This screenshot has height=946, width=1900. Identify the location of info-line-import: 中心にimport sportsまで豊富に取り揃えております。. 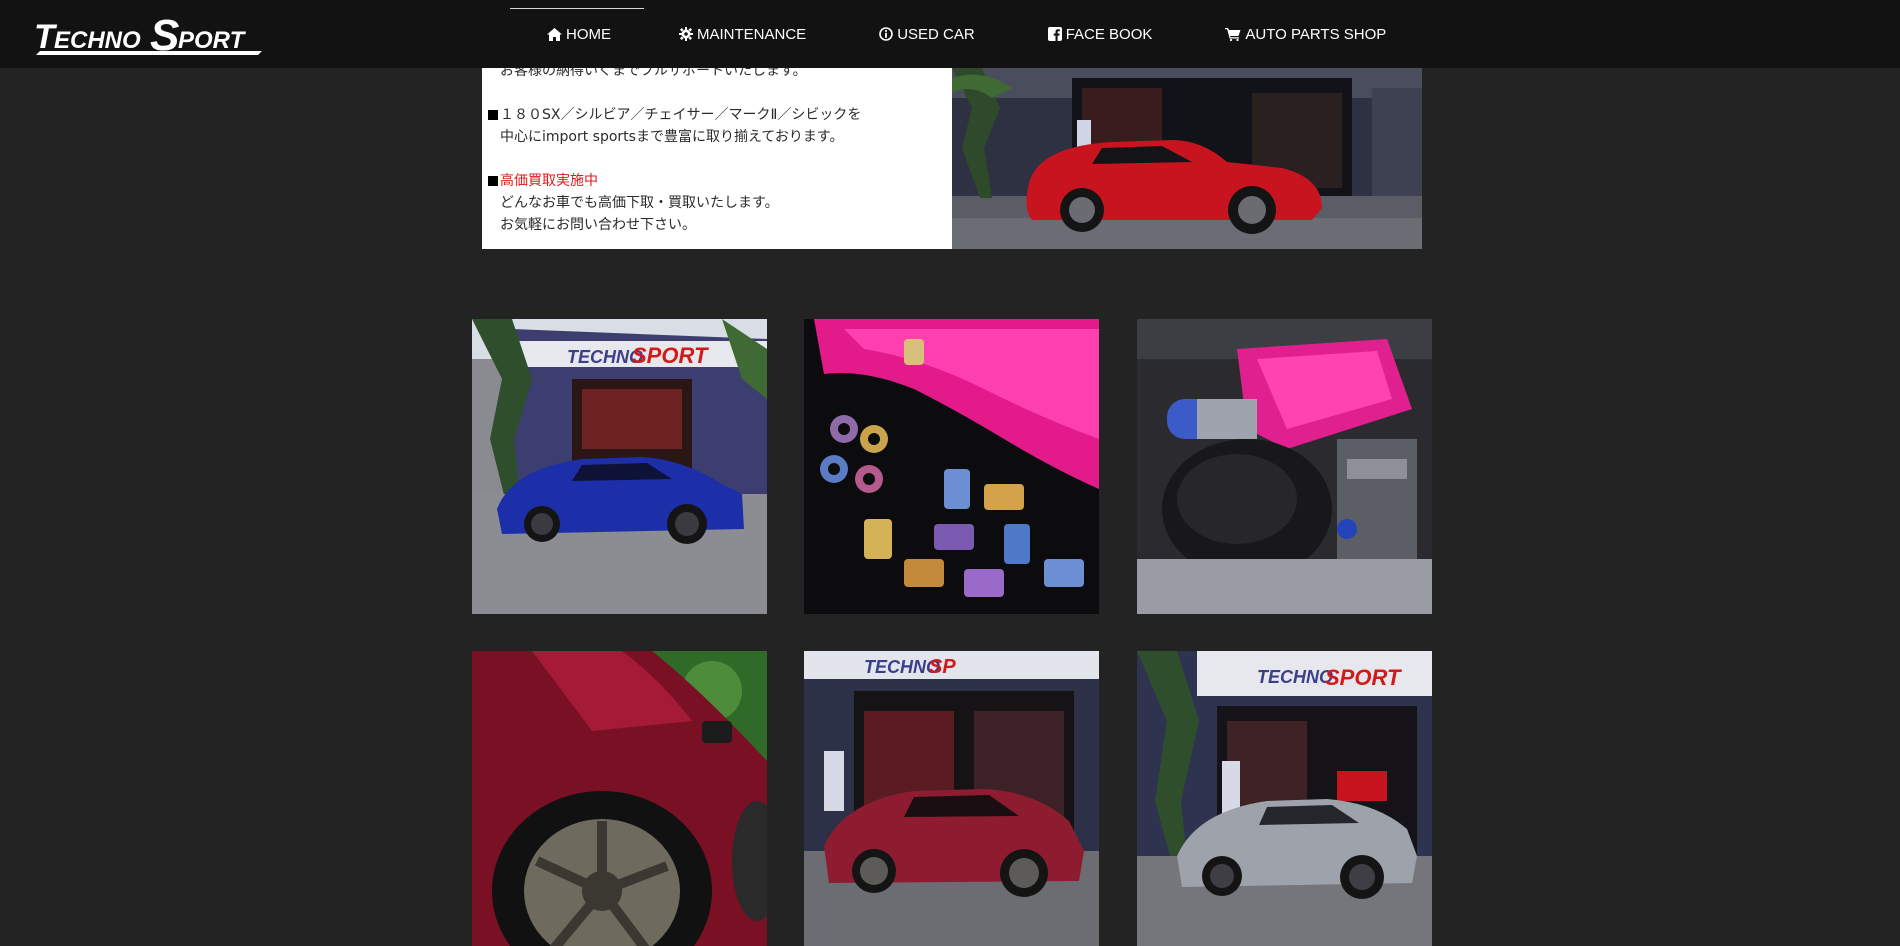
(672, 137).